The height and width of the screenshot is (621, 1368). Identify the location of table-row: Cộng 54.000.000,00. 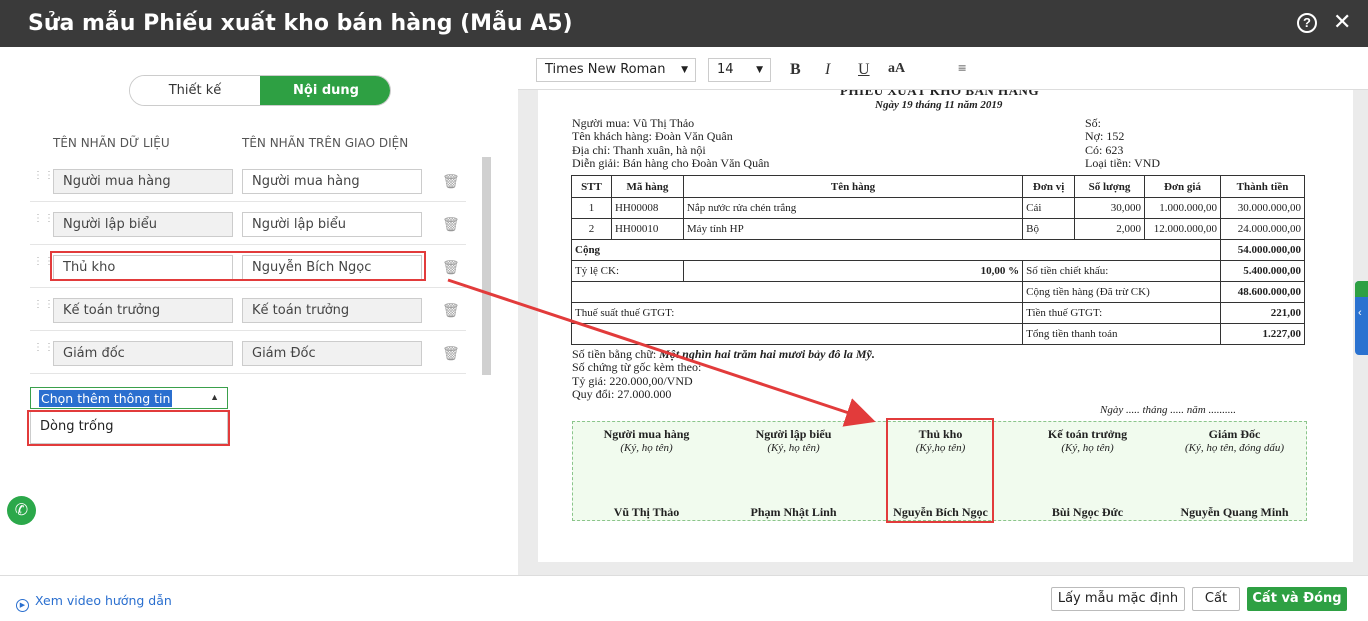
(938, 250).